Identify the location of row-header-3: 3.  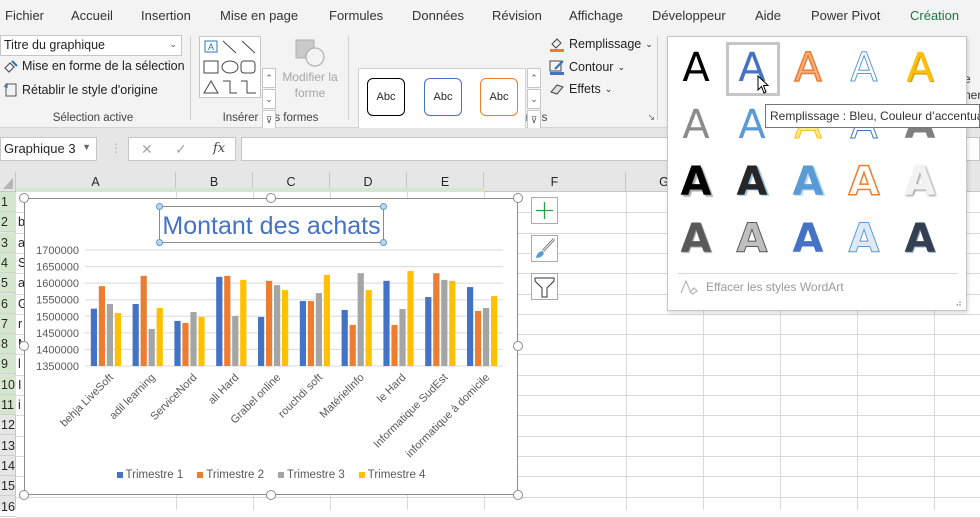
(8, 242).